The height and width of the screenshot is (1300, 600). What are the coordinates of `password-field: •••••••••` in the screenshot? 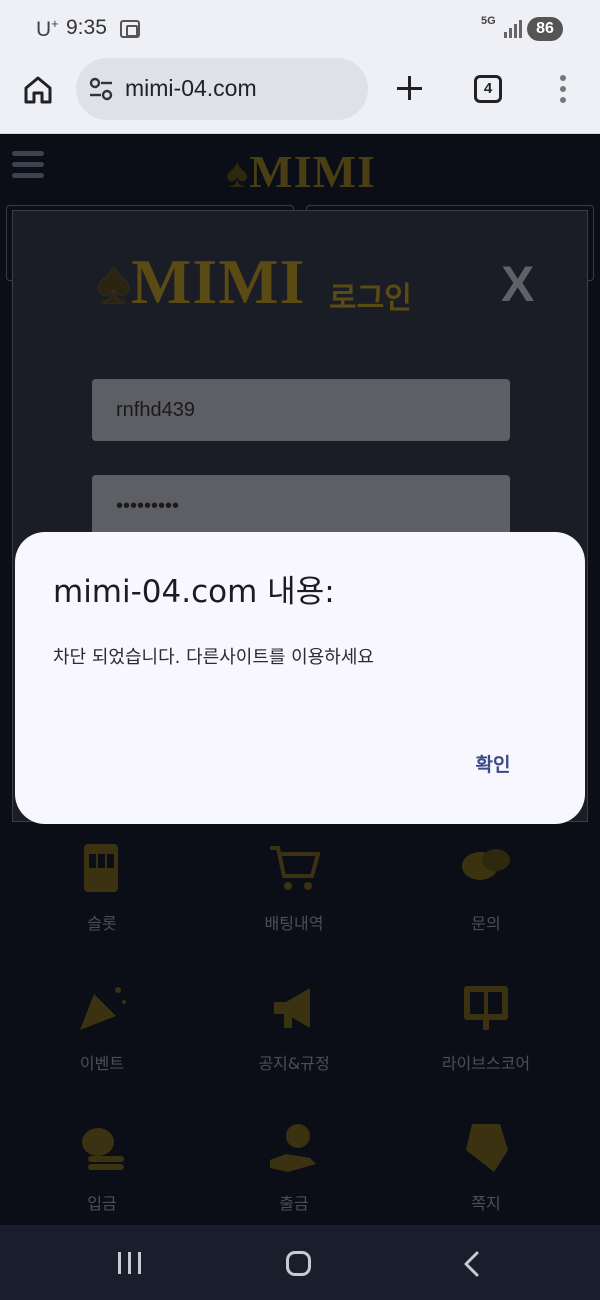 It's located at (301, 506).